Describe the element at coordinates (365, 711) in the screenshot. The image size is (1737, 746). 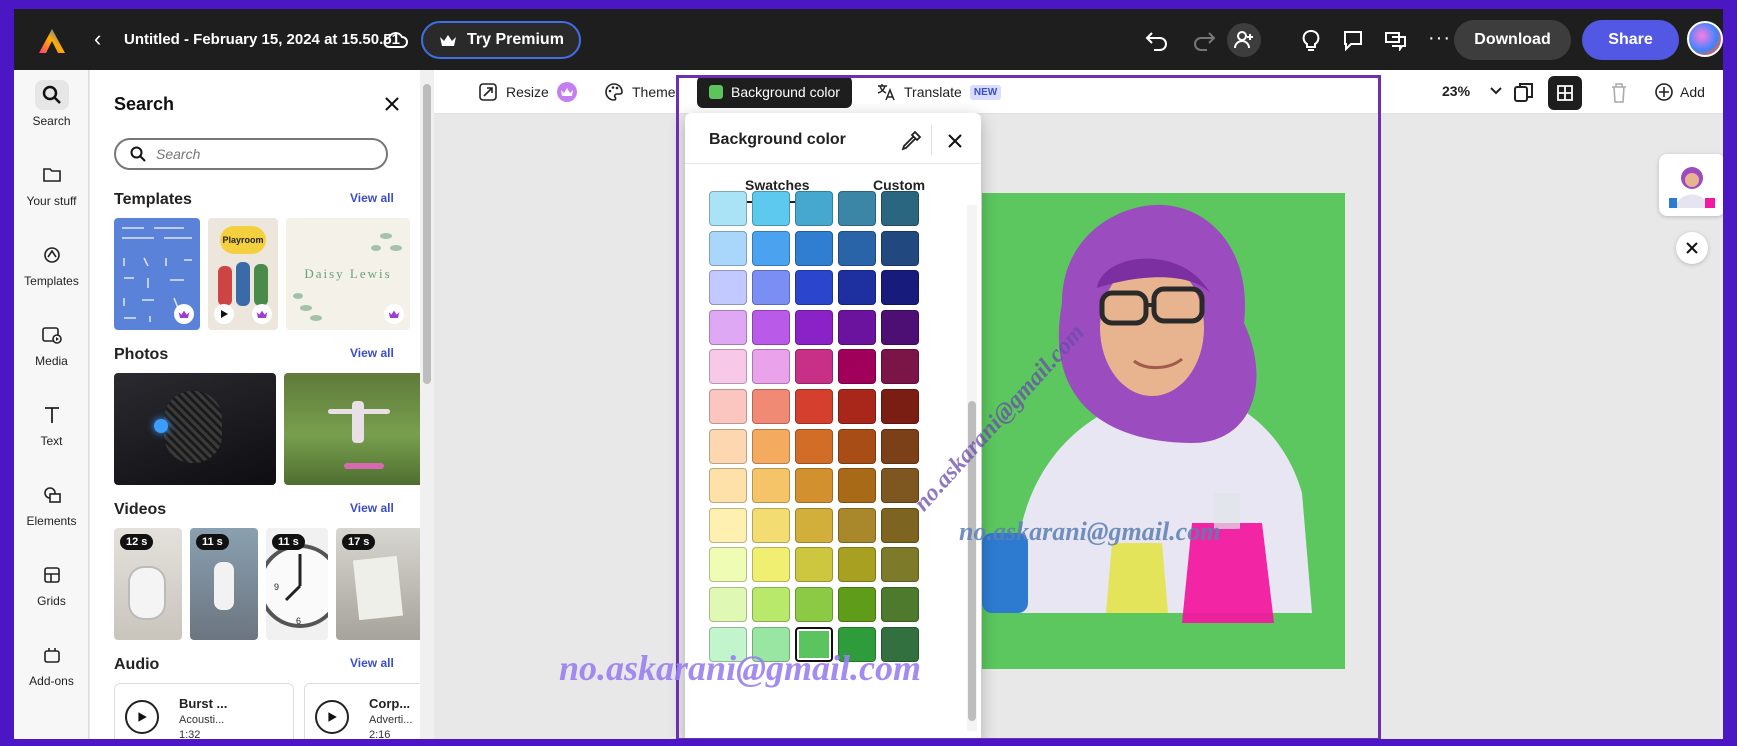
I see `audio-card: Corp... Adverti... 2:16` at that location.